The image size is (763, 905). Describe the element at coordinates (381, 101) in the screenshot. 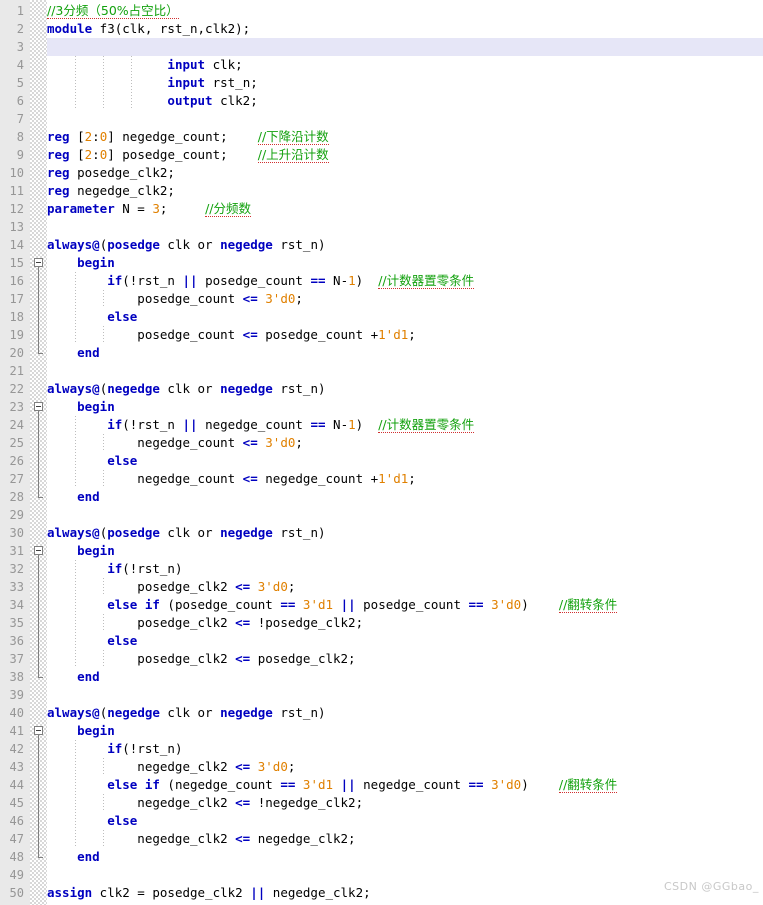

I see `code-line: 6 output clk2;` at that location.